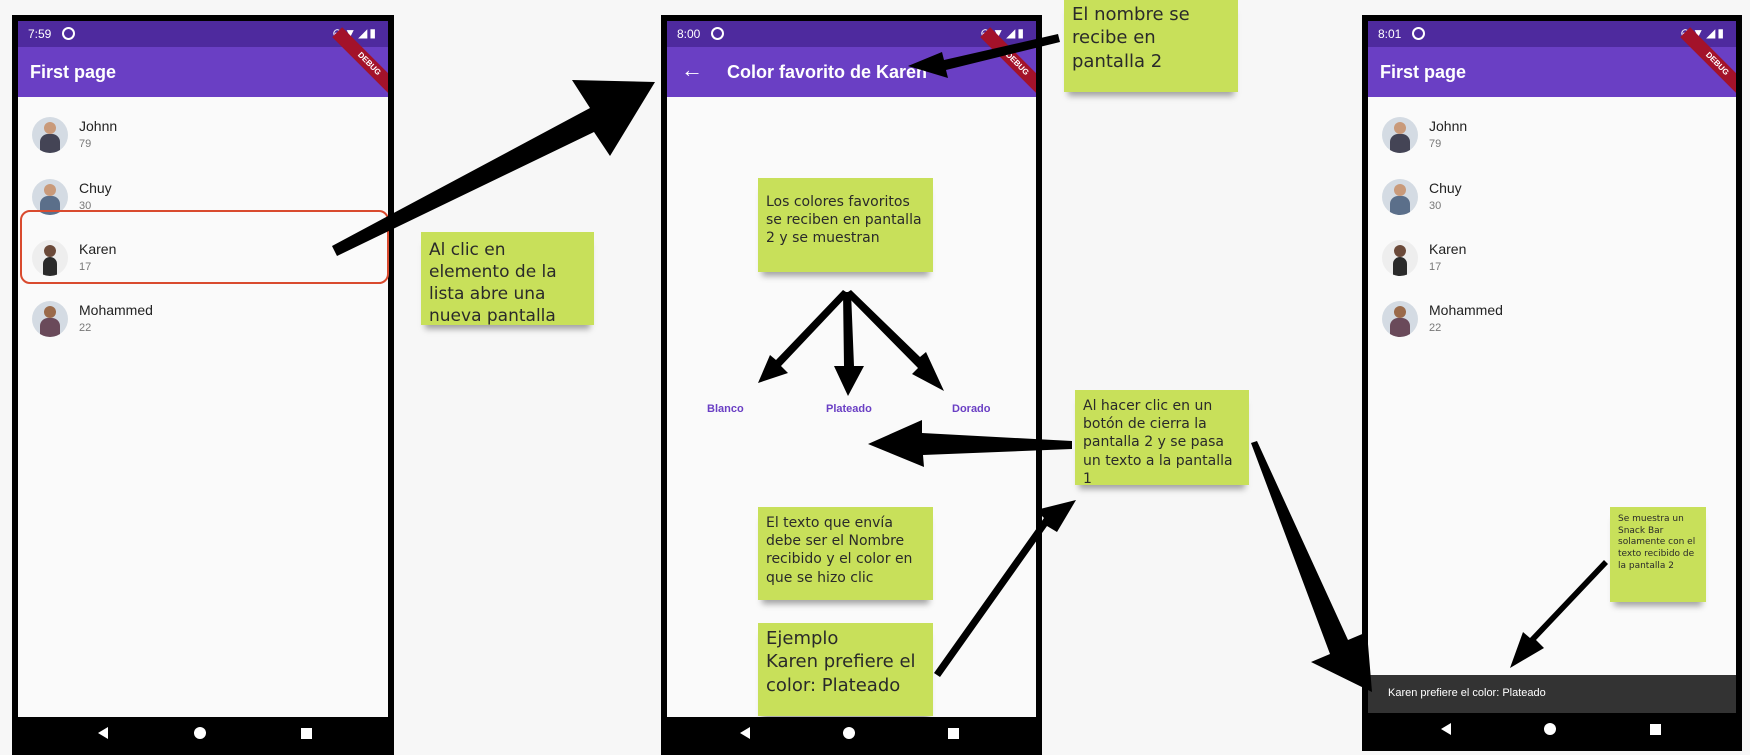 The image size is (1750, 755). What do you see at coordinates (894, 340) in the screenshot?
I see `arrow-colores-right` at bounding box center [894, 340].